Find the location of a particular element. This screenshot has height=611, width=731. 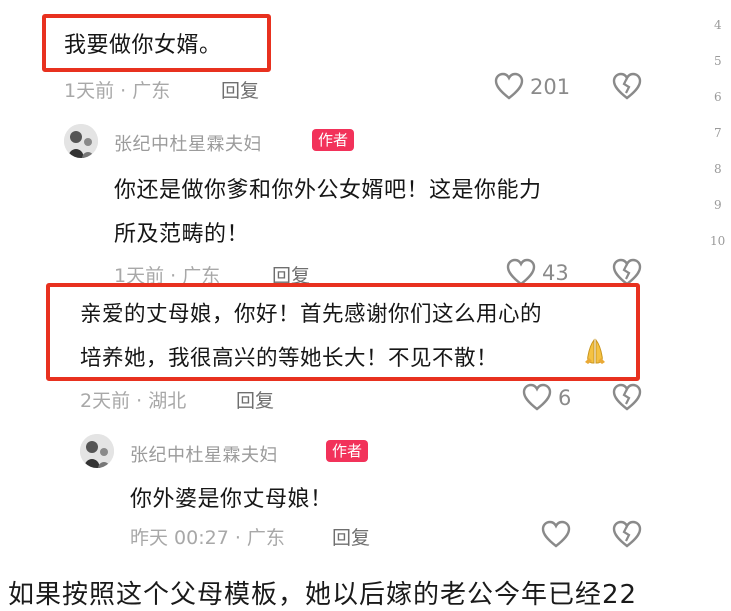

comment-text-line: 亲爱的丈母娘，你好！首先感谢你们这么用心的 is located at coordinates (311, 314).